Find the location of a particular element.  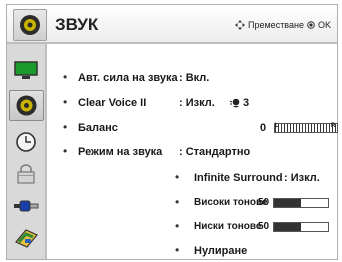

sidebar-item-options is located at coordinates (26, 238).